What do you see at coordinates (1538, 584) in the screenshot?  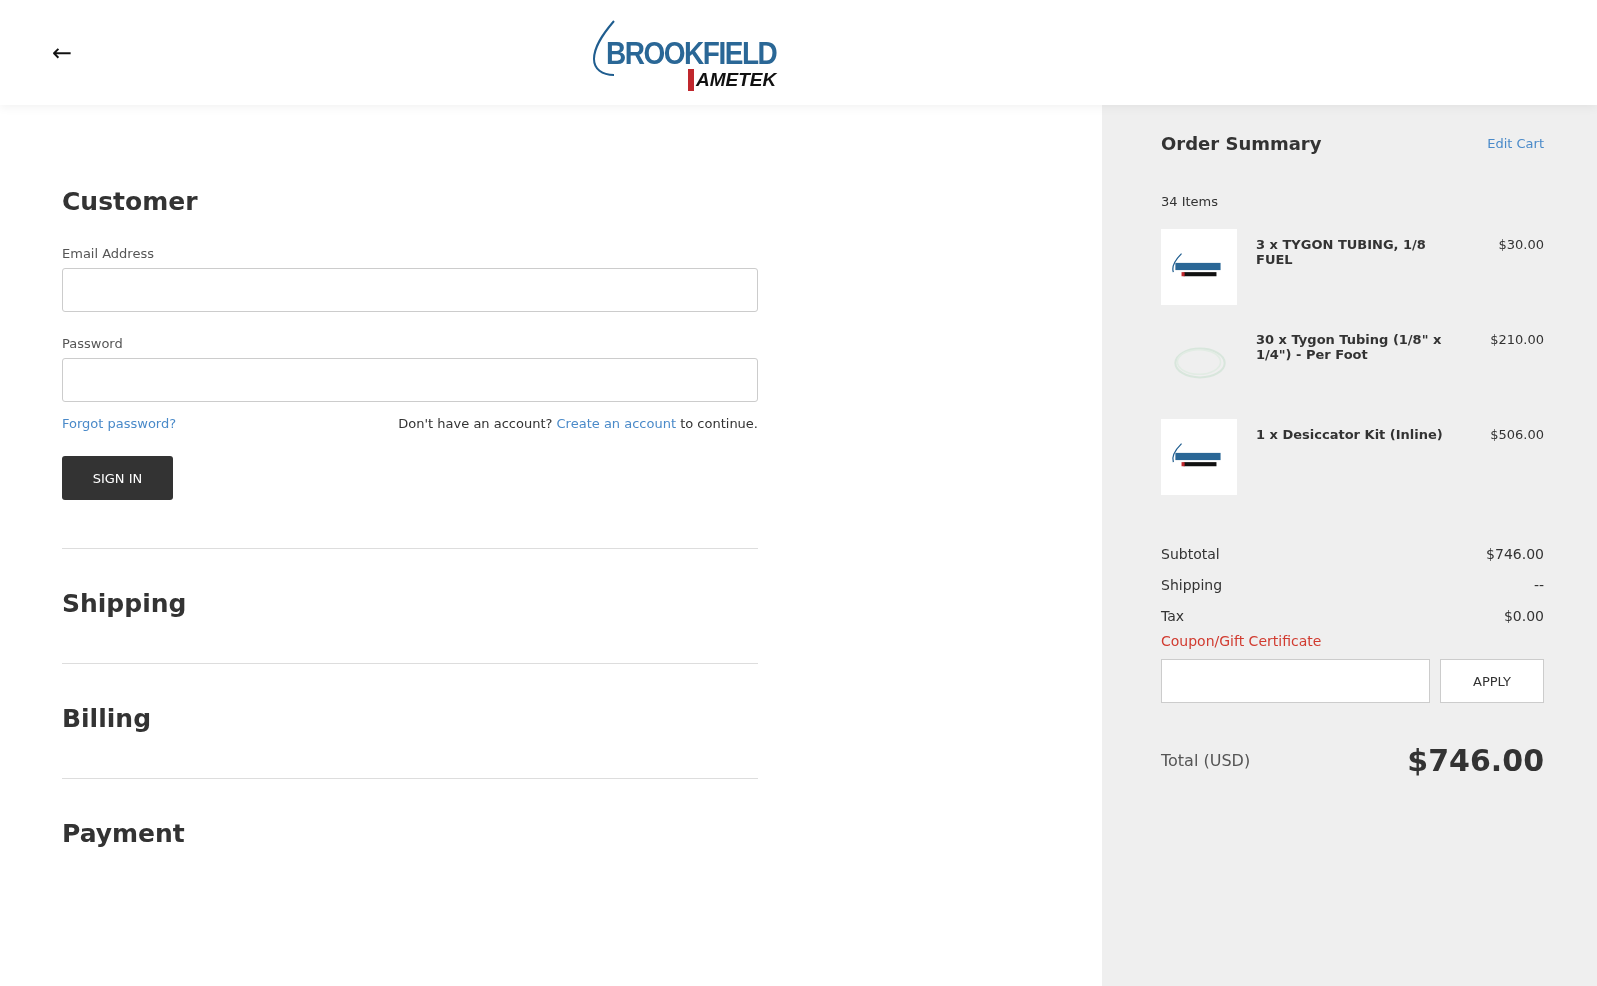 I see `summary-value: --` at bounding box center [1538, 584].